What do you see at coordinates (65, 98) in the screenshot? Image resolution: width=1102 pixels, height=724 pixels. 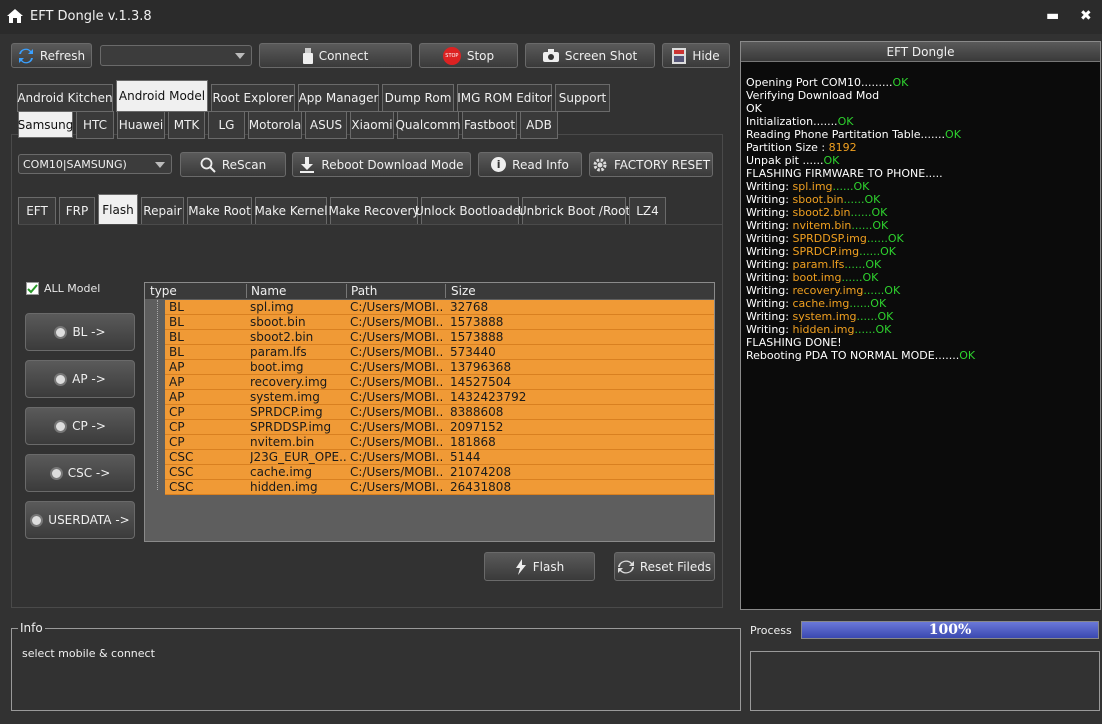 I see `tab-android-kitchen: Android Kitchen` at bounding box center [65, 98].